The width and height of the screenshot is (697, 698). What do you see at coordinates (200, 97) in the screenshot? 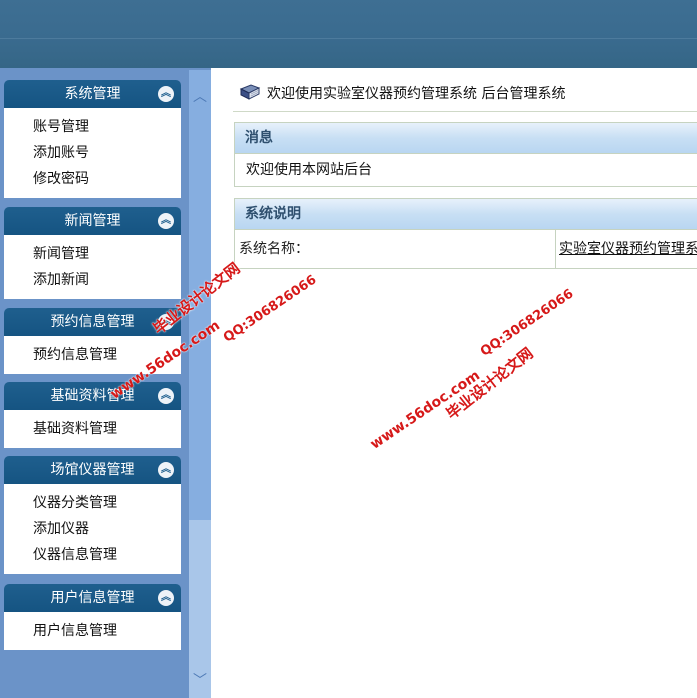
I see `scroll-up-icon: ︿` at bounding box center [200, 97].